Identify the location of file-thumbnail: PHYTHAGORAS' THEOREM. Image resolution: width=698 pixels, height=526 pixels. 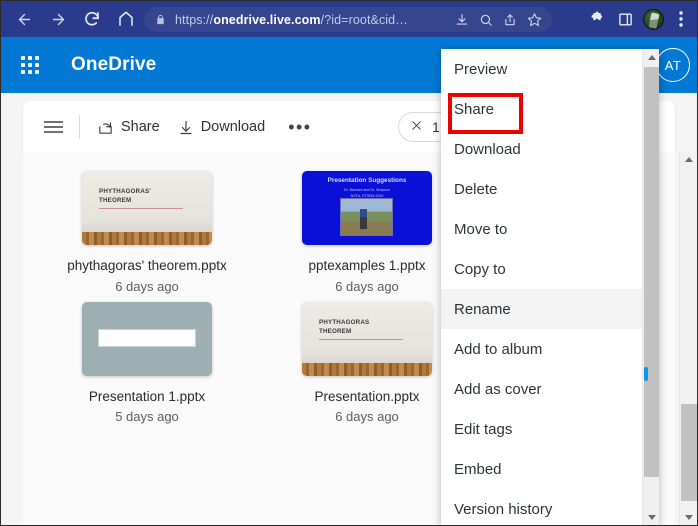
(147, 208).